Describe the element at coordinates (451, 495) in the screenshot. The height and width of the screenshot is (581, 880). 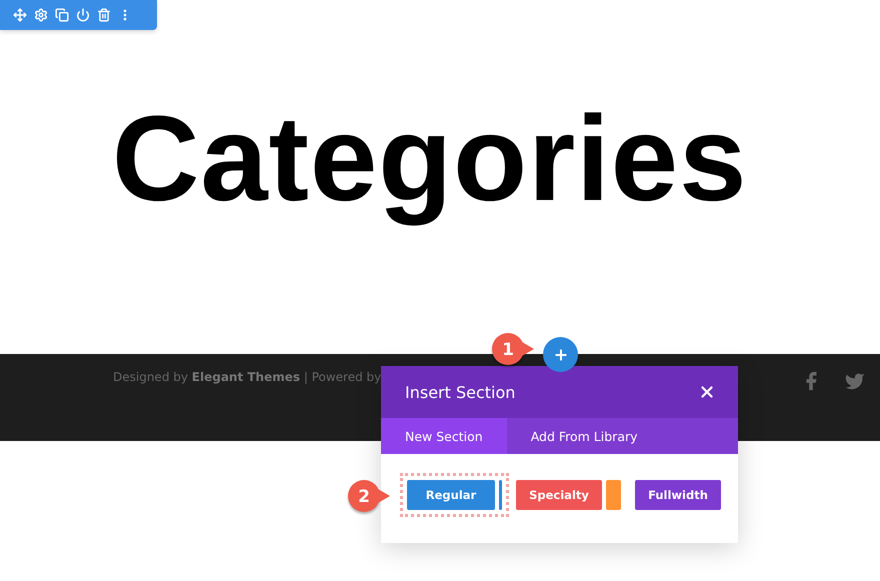
I see `section-type-button: Regular` at that location.